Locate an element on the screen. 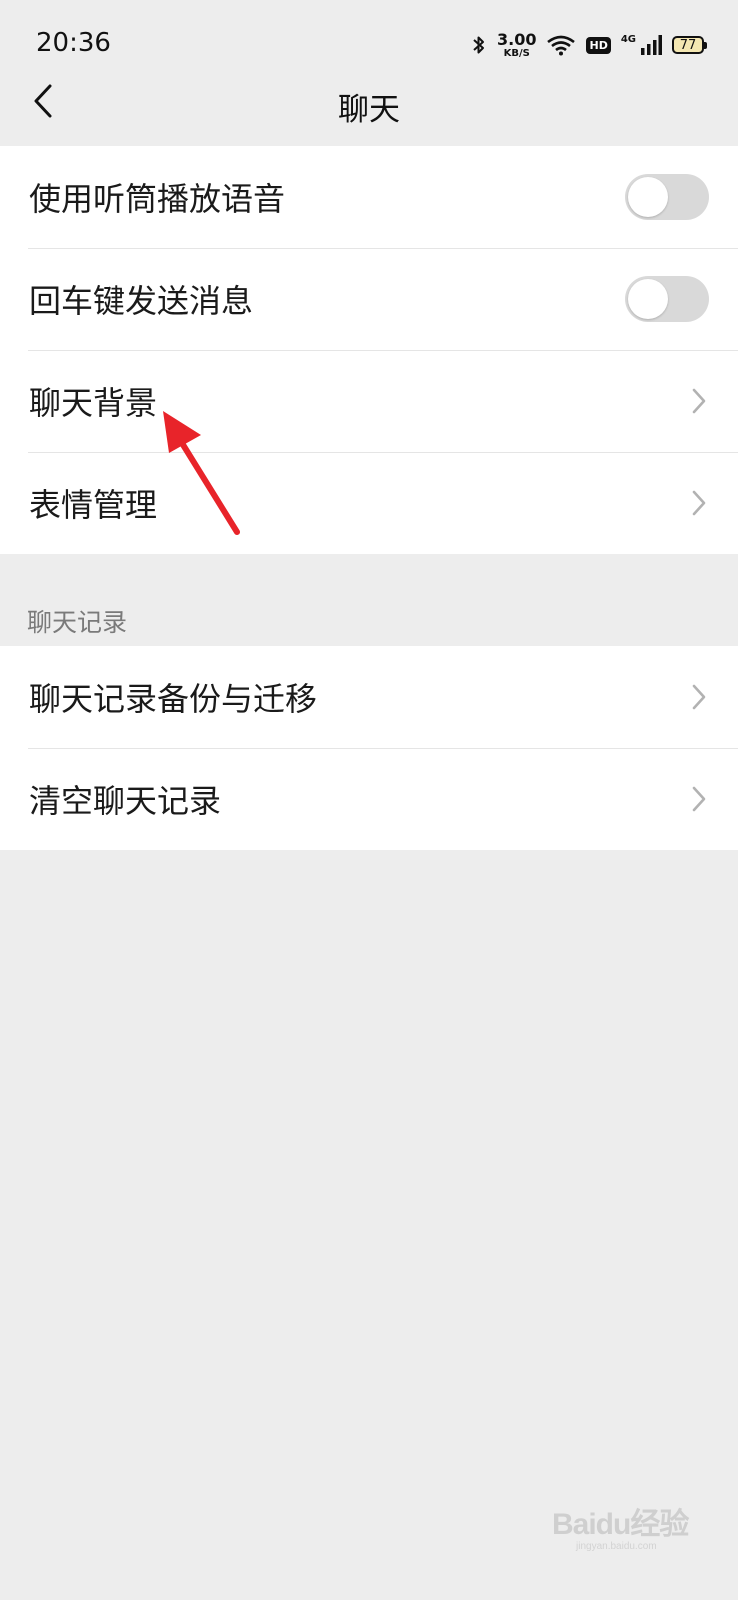  annotation-arrow-icon is located at coordinates (201, 473).